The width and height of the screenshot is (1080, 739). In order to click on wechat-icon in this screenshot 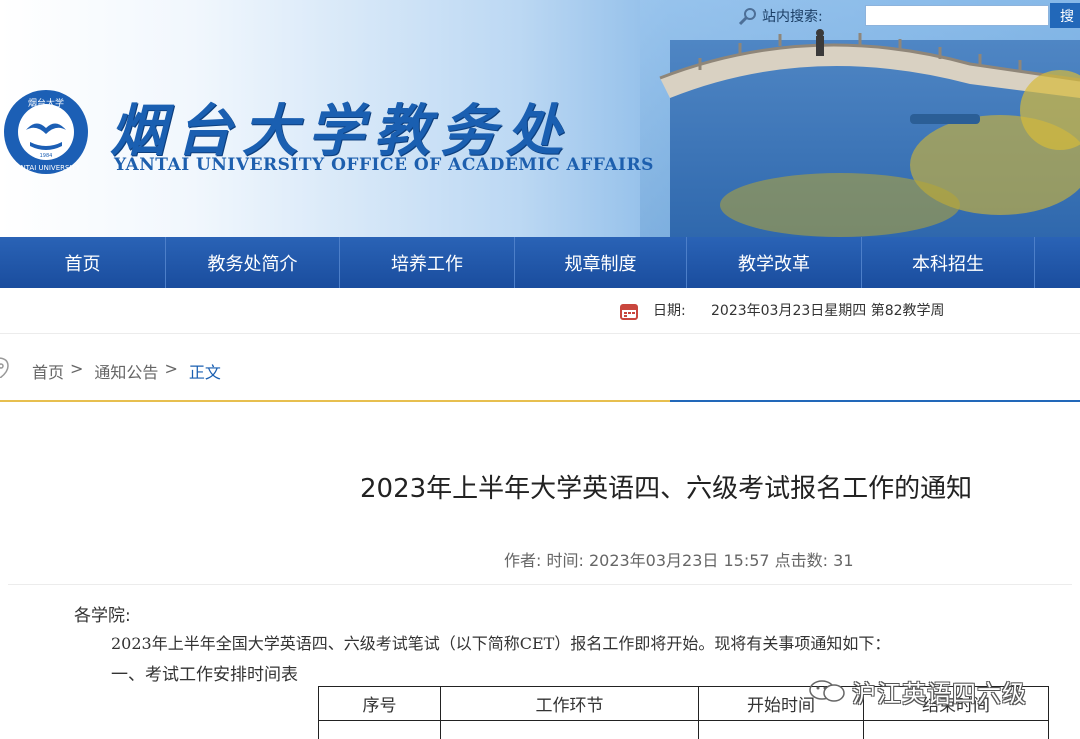, I will do `click(827, 691)`.